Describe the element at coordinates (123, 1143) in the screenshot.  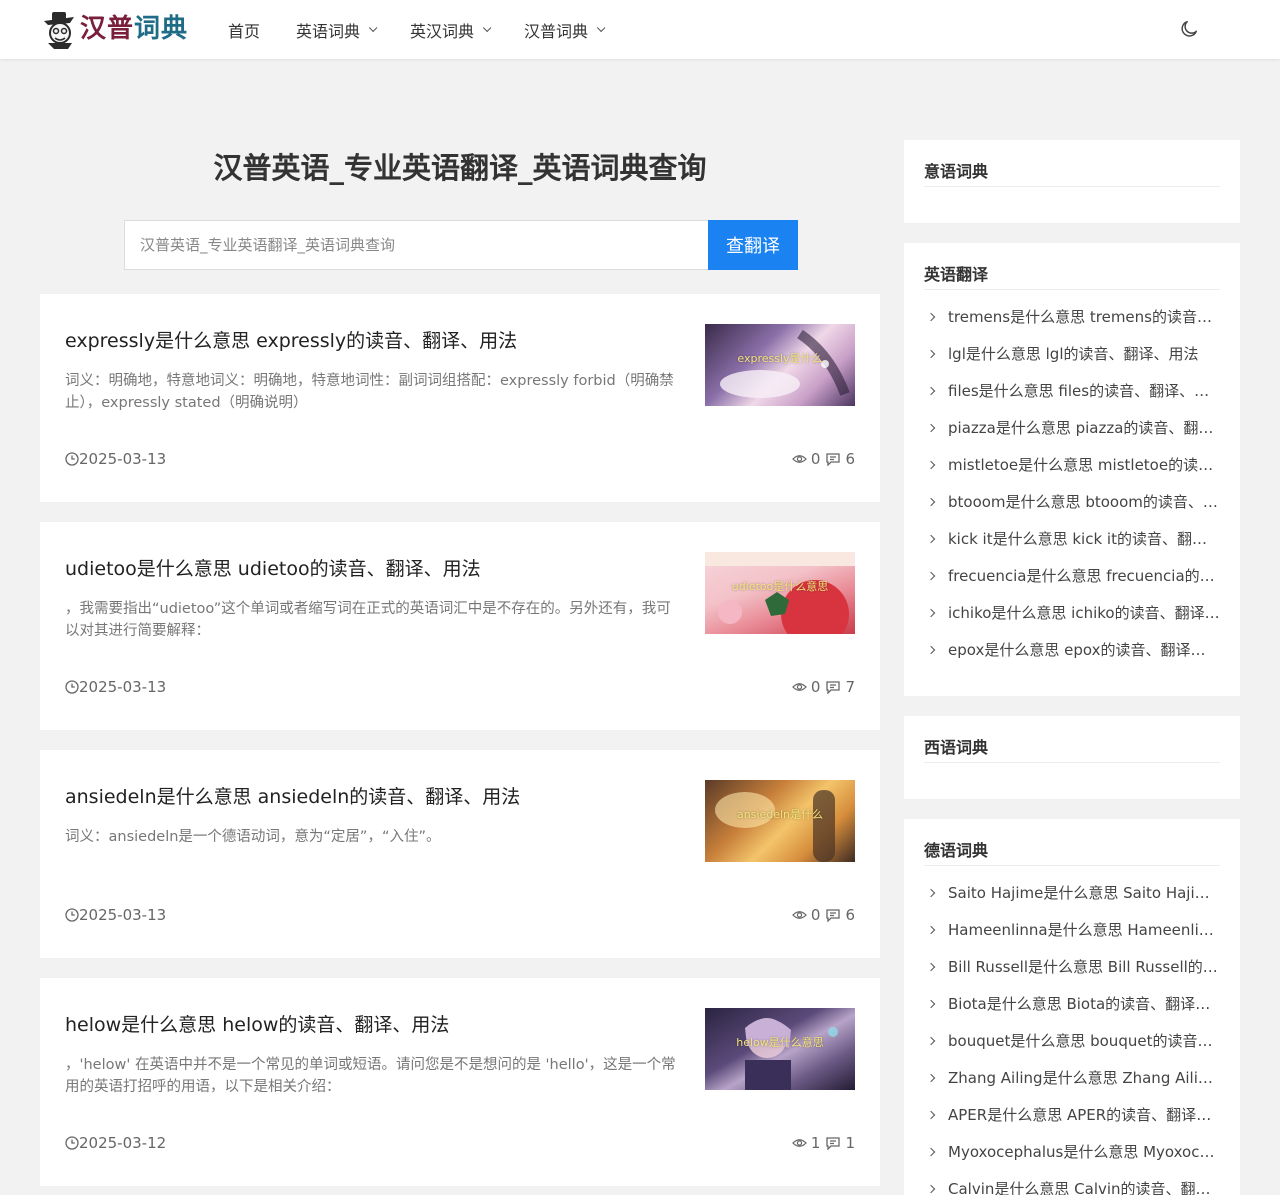
I see `post-date-text: 2025-03-12` at that location.